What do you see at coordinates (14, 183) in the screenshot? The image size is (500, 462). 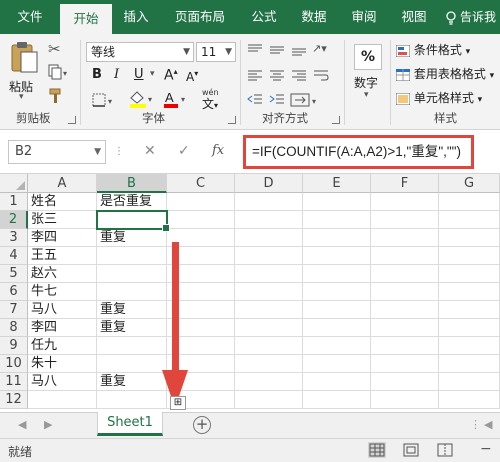 I see `select-all-button` at bounding box center [14, 183].